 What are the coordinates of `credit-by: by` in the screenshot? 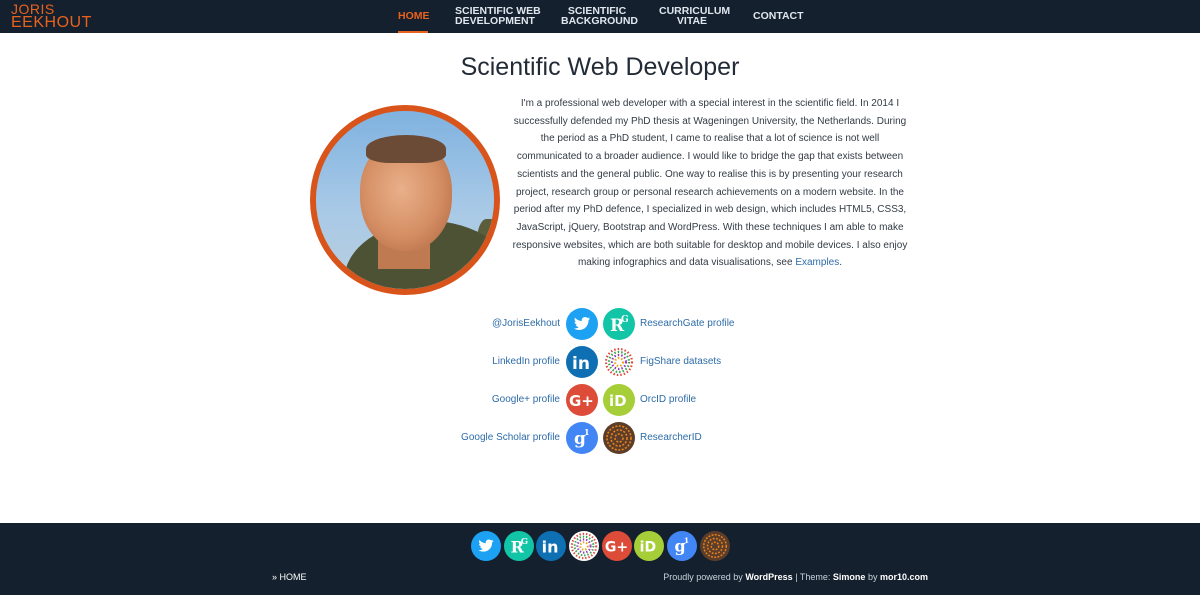 It's located at (872, 577).